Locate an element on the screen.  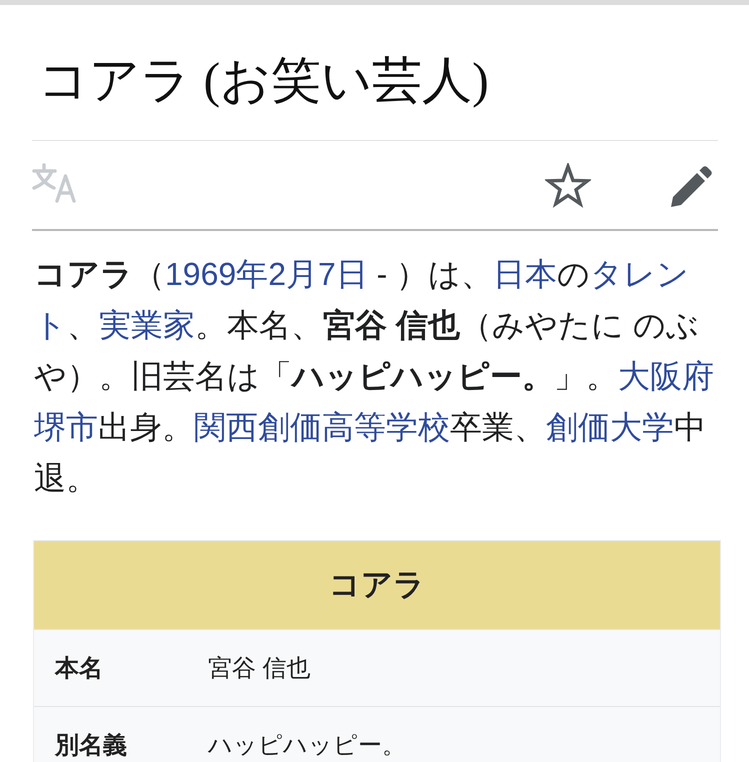
infobox-label: 別名義 is located at coordinates (91, 746).